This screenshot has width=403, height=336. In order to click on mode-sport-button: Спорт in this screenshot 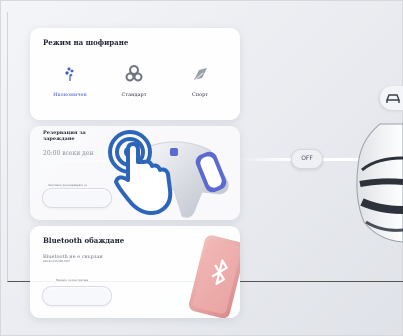, I will do `click(200, 89)`.